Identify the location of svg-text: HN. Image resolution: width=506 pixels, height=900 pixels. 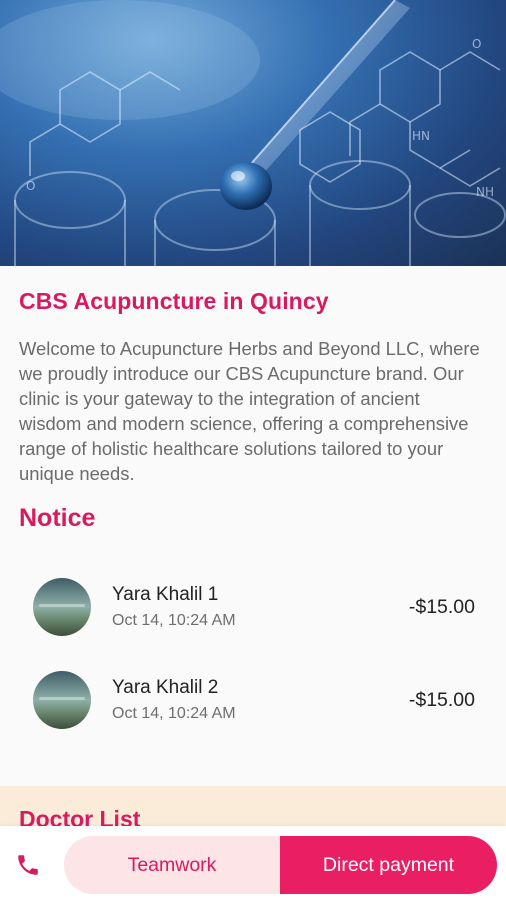
(421, 136).